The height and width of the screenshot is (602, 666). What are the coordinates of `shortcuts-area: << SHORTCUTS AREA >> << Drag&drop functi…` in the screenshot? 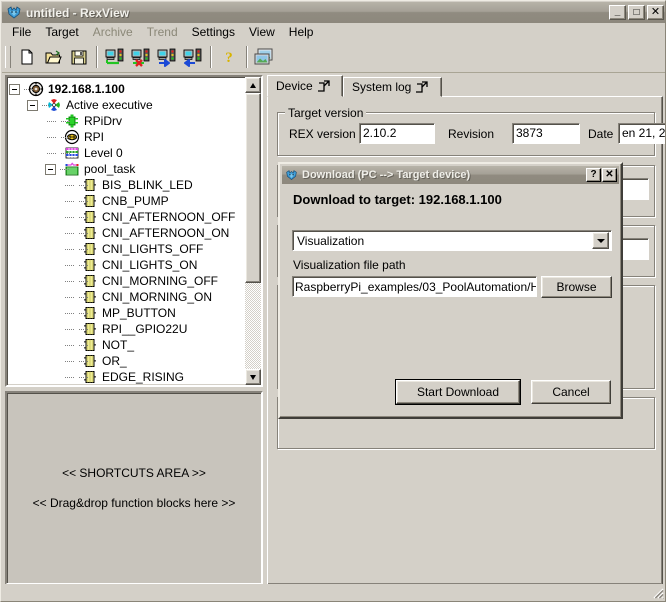 It's located at (134, 488).